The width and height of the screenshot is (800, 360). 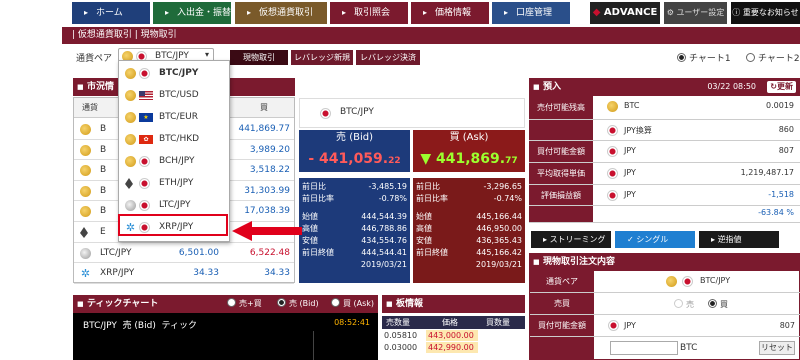 I want to click on sell-radio: 売, so click(x=684, y=304).